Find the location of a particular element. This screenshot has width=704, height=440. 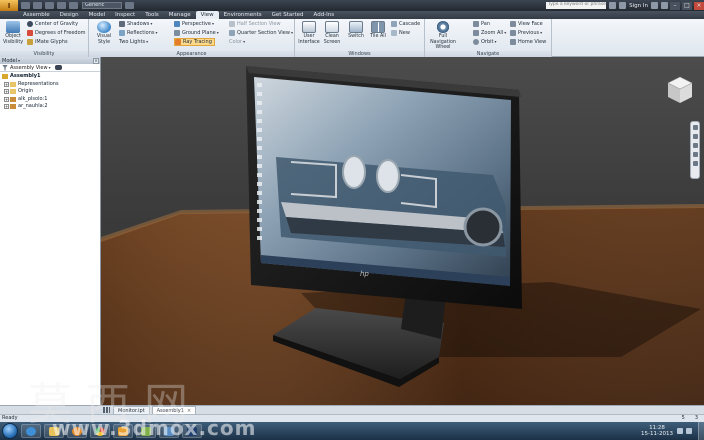

start-button is located at coordinates (10, 431).